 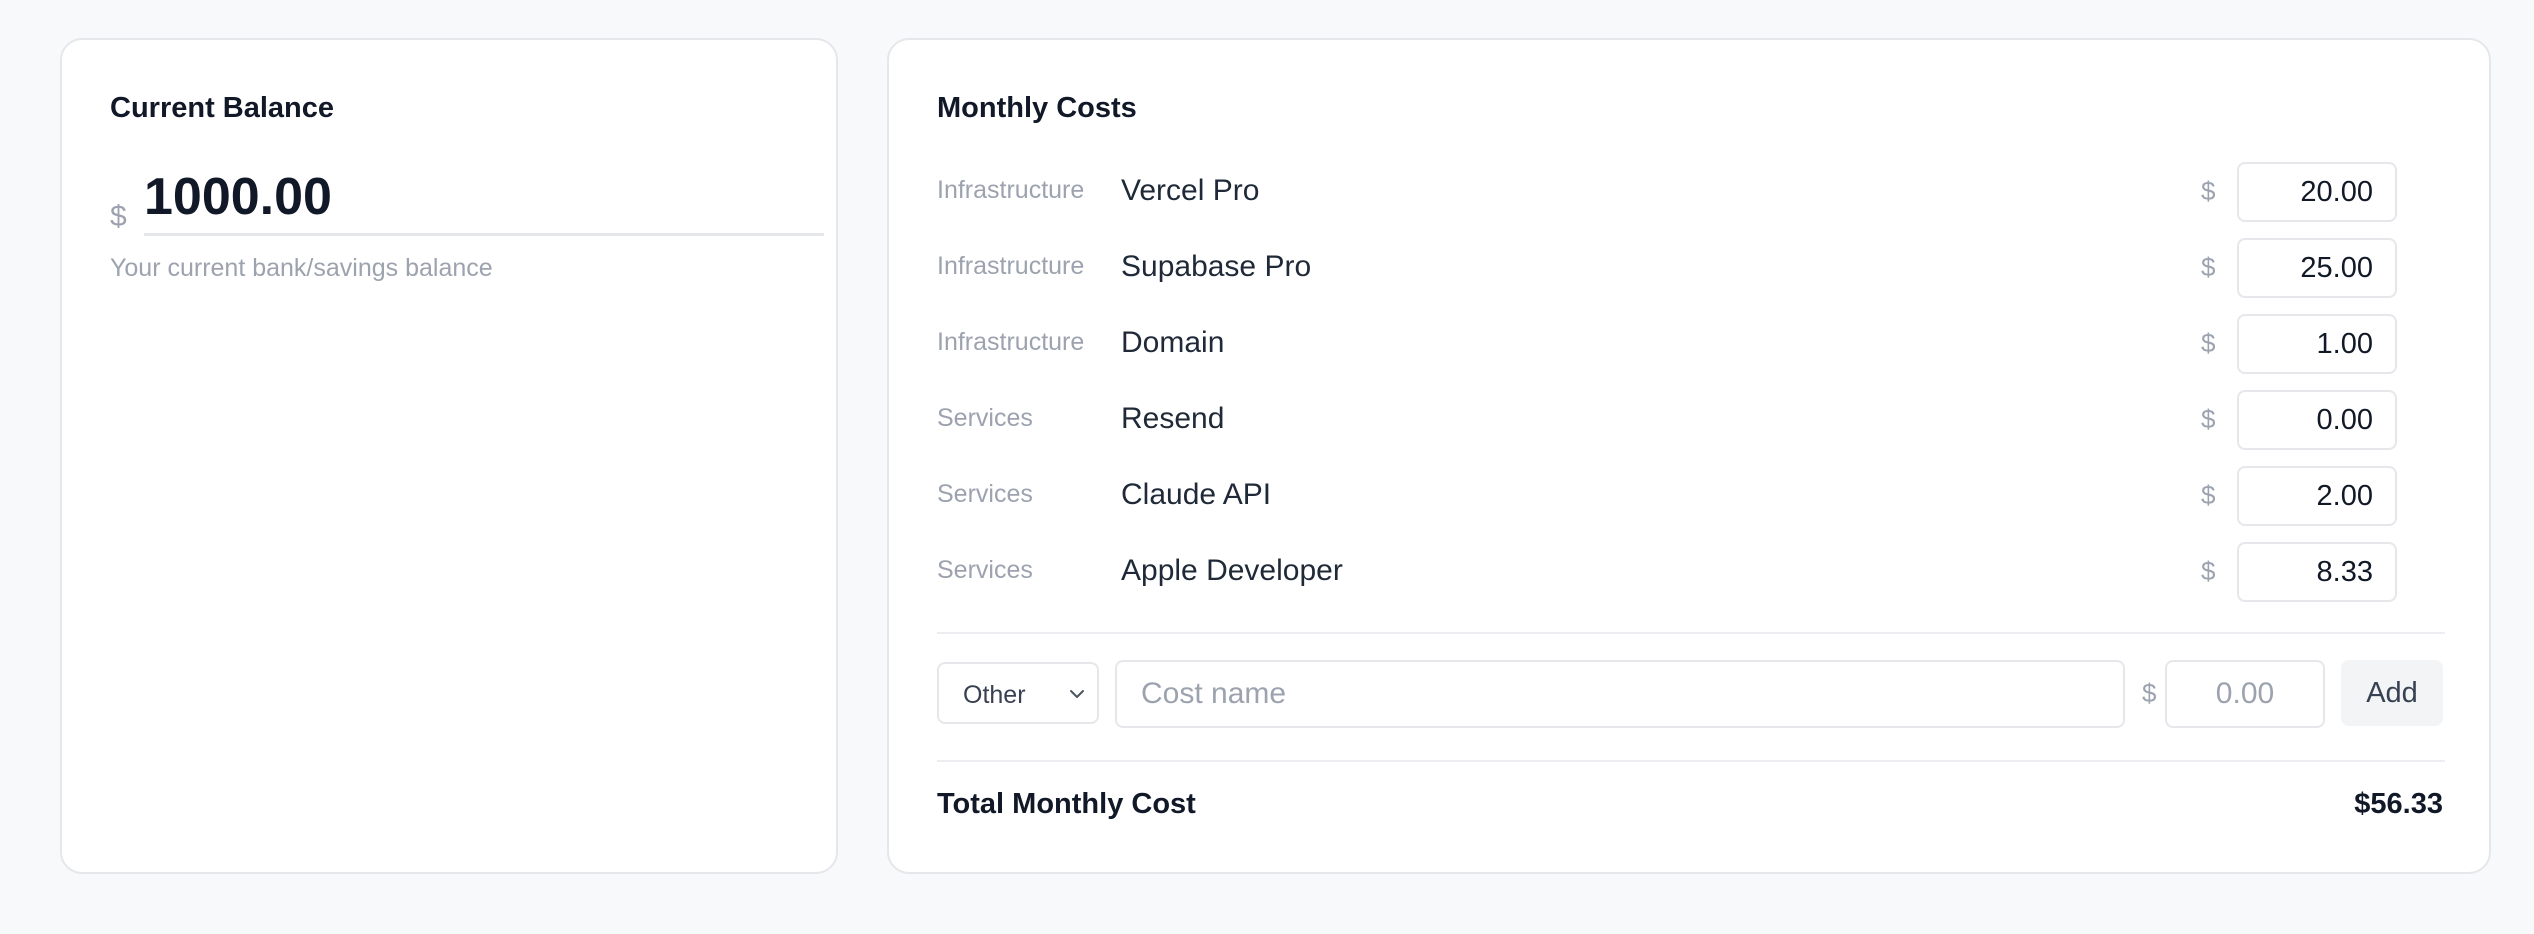 What do you see at coordinates (1692, 268) in the screenshot?
I see `cost-row: Infrastructure Supabase Pro $` at bounding box center [1692, 268].